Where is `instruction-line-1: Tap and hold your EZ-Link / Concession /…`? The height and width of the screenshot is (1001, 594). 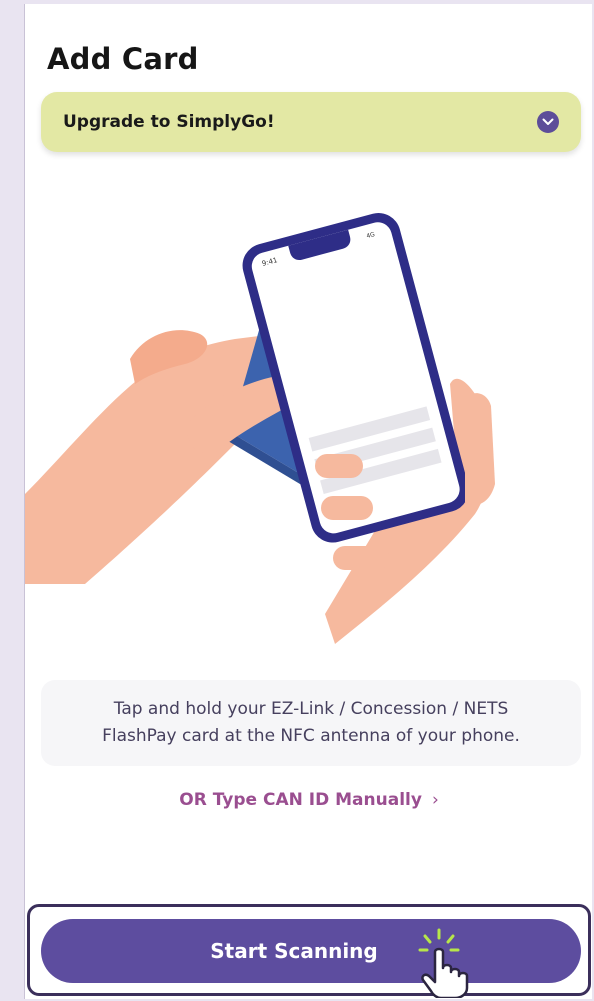
instruction-line-1: Tap and hold your EZ-Link / Concession /… is located at coordinates (311, 709).